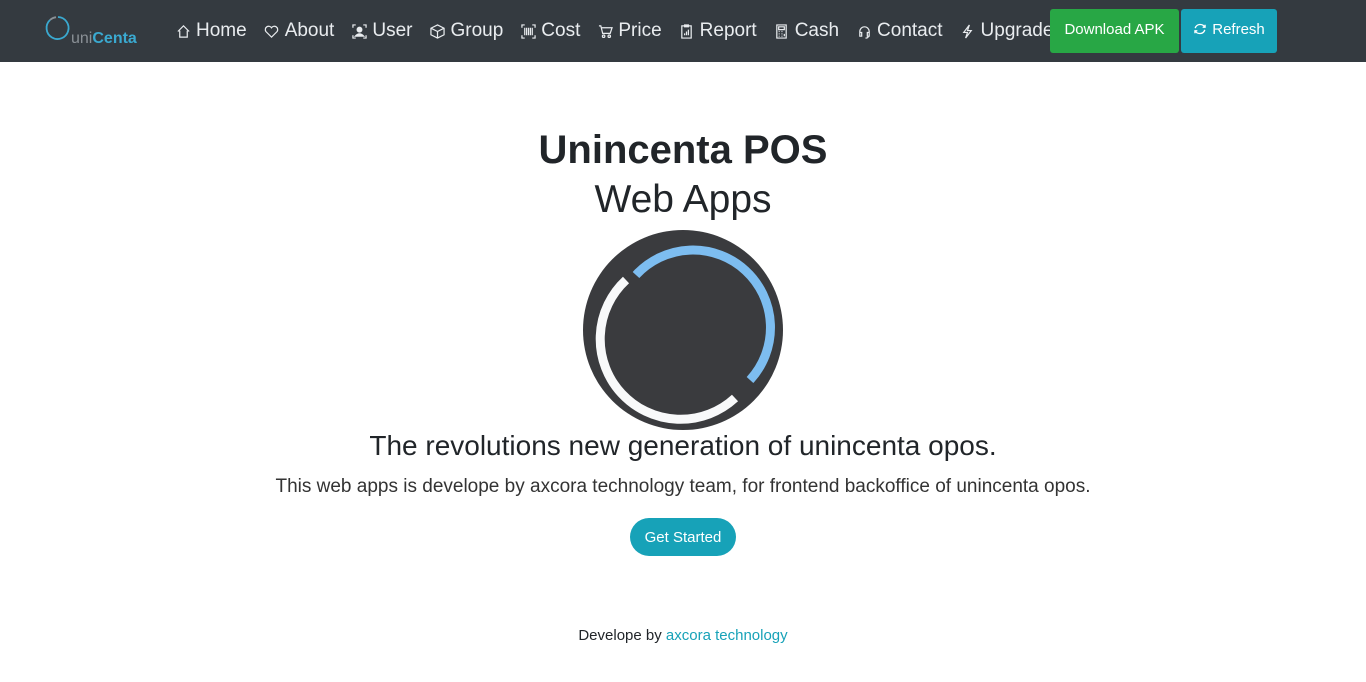 Image resolution: width=1366 pixels, height=682 pixels. Describe the element at coordinates (687, 31) in the screenshot. I see `clipboard-chart-icon` at that location.